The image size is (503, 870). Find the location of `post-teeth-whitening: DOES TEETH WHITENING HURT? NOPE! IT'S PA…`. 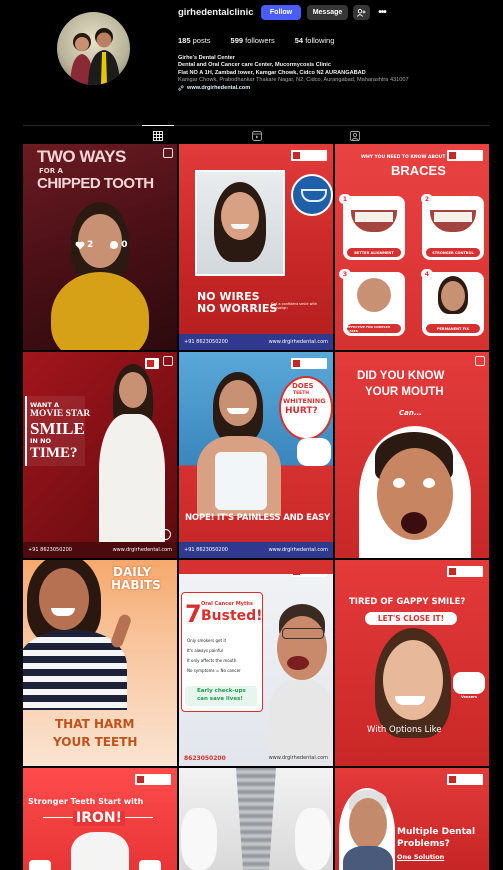

post-teeth-whitening: DOES TEETH WHITENING HURT? NOPE! IT'S PA… is located at coordinates (256, 455).